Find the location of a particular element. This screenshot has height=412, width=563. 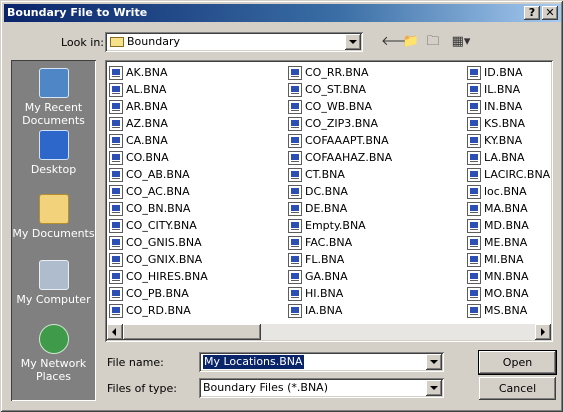

place-label: My Recent Documents is located at coordinates (53, 114).